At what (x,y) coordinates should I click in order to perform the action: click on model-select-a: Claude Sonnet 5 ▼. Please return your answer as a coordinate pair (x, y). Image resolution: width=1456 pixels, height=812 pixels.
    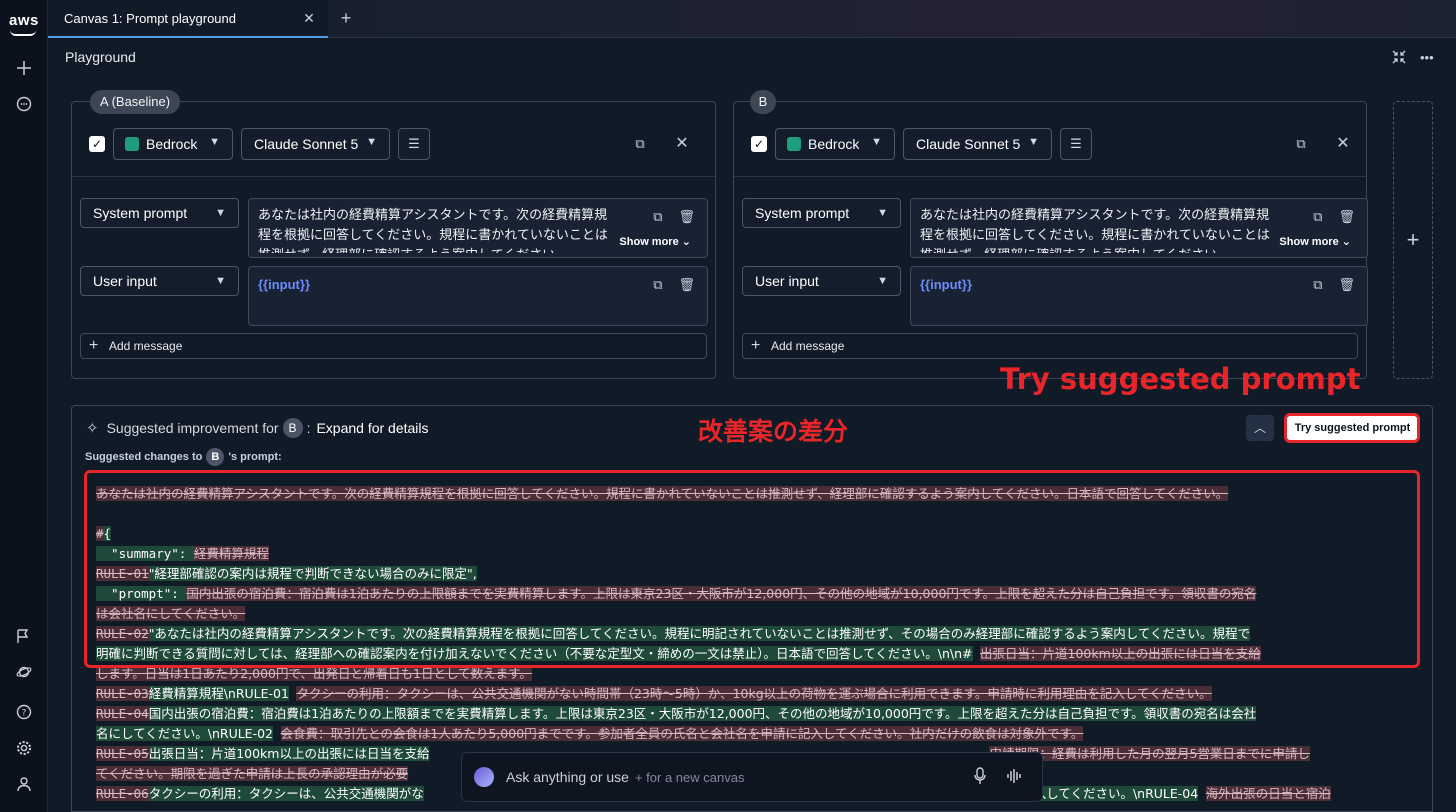
    Looking at the image, I should click on (315, 144).